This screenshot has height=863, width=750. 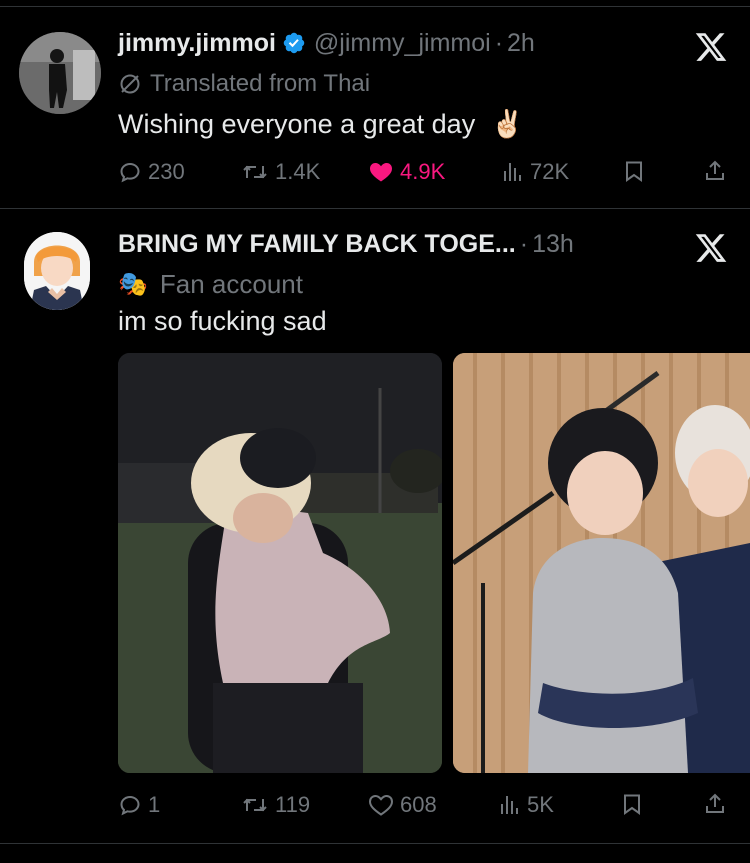 What do you see at coordinates (294, 43) in the screenshot?
I see `verified-badge-icon` at bounding box center [294, 43].